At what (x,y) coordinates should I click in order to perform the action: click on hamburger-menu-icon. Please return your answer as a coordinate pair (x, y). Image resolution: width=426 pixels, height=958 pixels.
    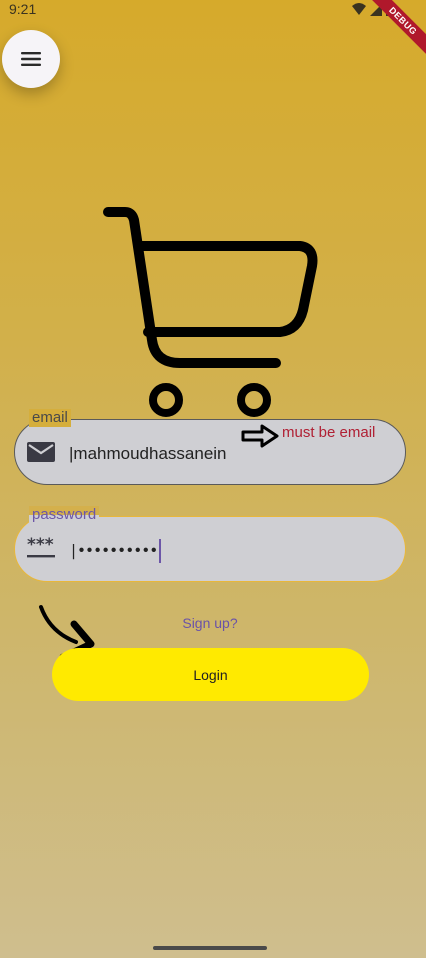
    Looking at the image, I should click on (31, 59).